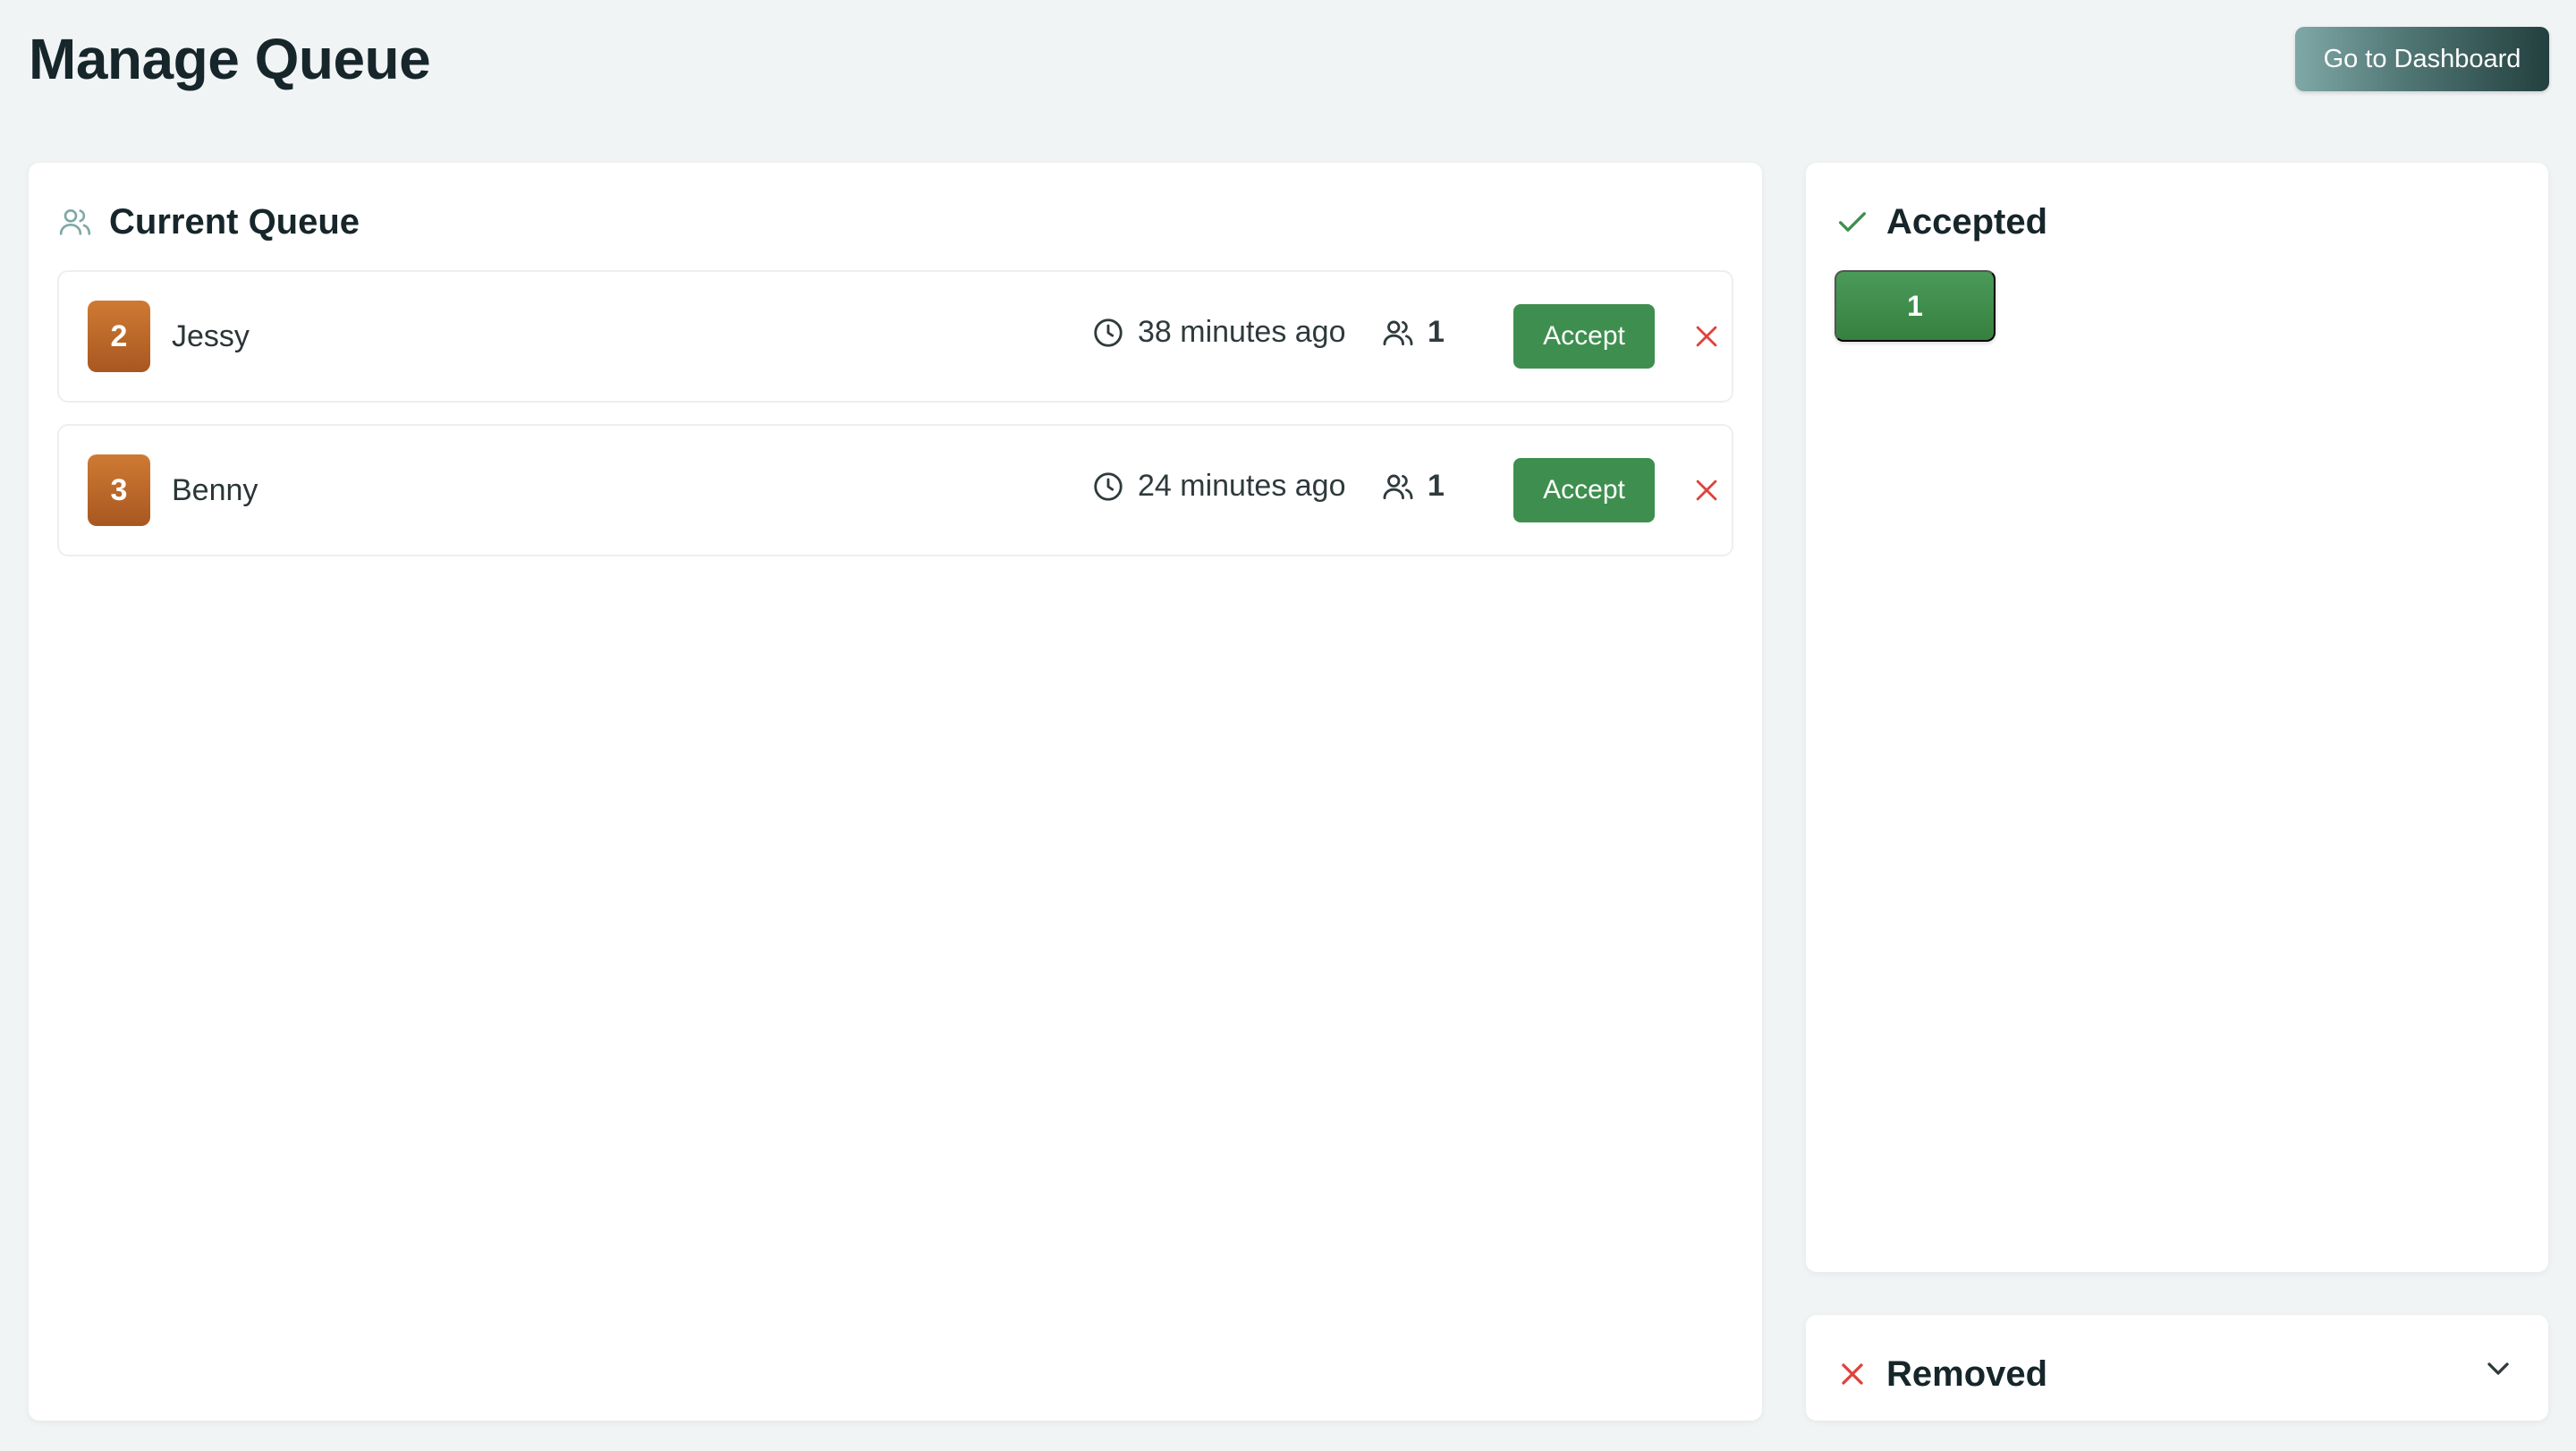 The image size is (2576, 1451). What do you see at coordinates (1242, 332) in the screenshot?
I see `wait-time-text: 38 minutes ago` at bounding box center [1242, 332].